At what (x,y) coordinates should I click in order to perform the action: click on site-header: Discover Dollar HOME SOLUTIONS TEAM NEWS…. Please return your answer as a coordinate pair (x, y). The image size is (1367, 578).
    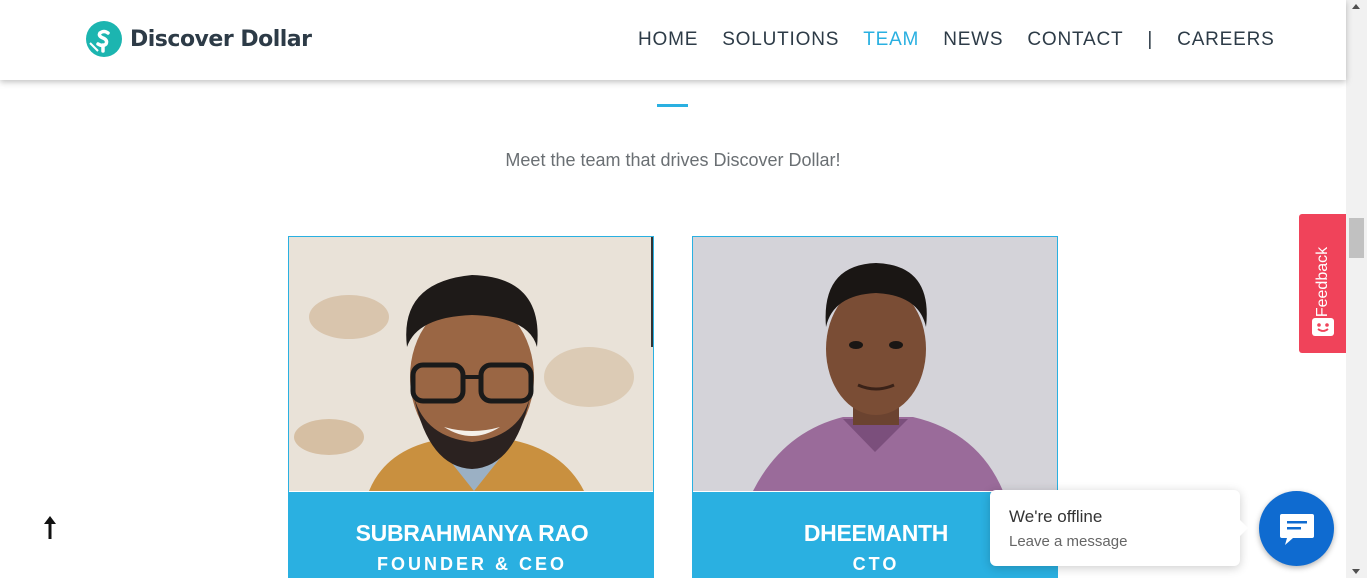
    Looking at the image, I should click on (673, 40).